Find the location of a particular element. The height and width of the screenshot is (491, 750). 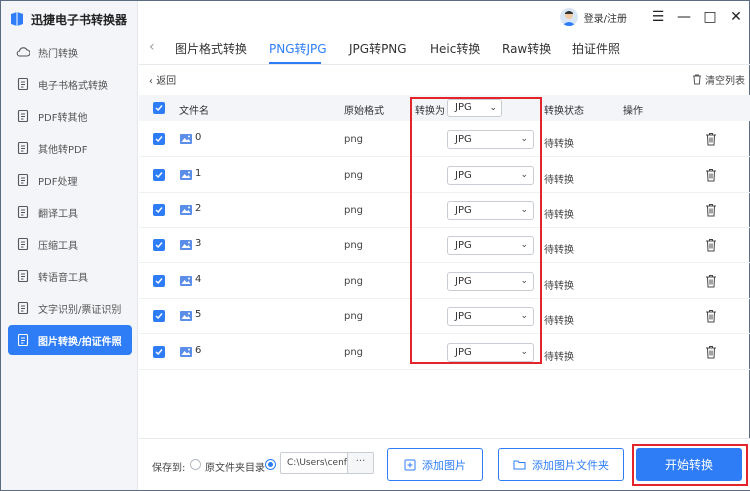

titlebar-controls: 登录/注册 ☰ — □ ✕ is located at coordinates (654, 17).